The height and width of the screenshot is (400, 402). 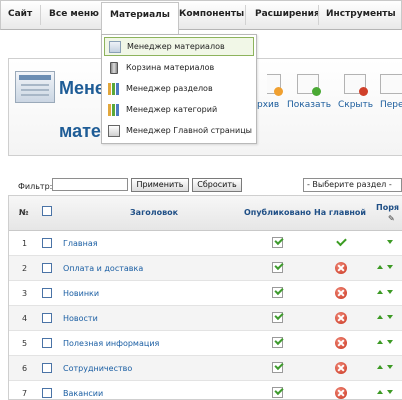 What do you see at coordinates (80, 318) in the screenshot?
I see `article-title-link: Новости` at bounding box center [80, 318].